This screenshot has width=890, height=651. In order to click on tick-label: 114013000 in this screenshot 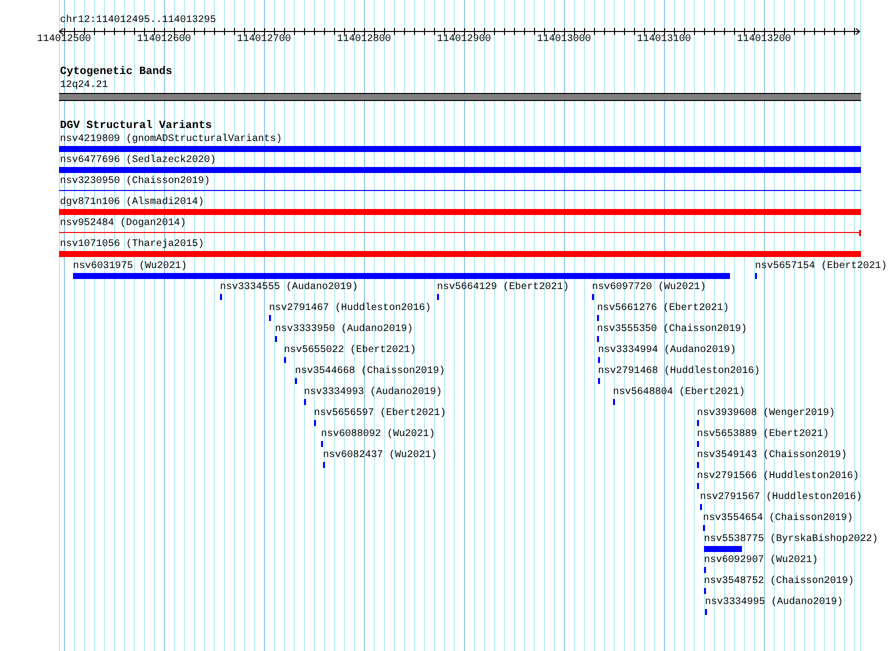, I will do `click(564, 39)`.